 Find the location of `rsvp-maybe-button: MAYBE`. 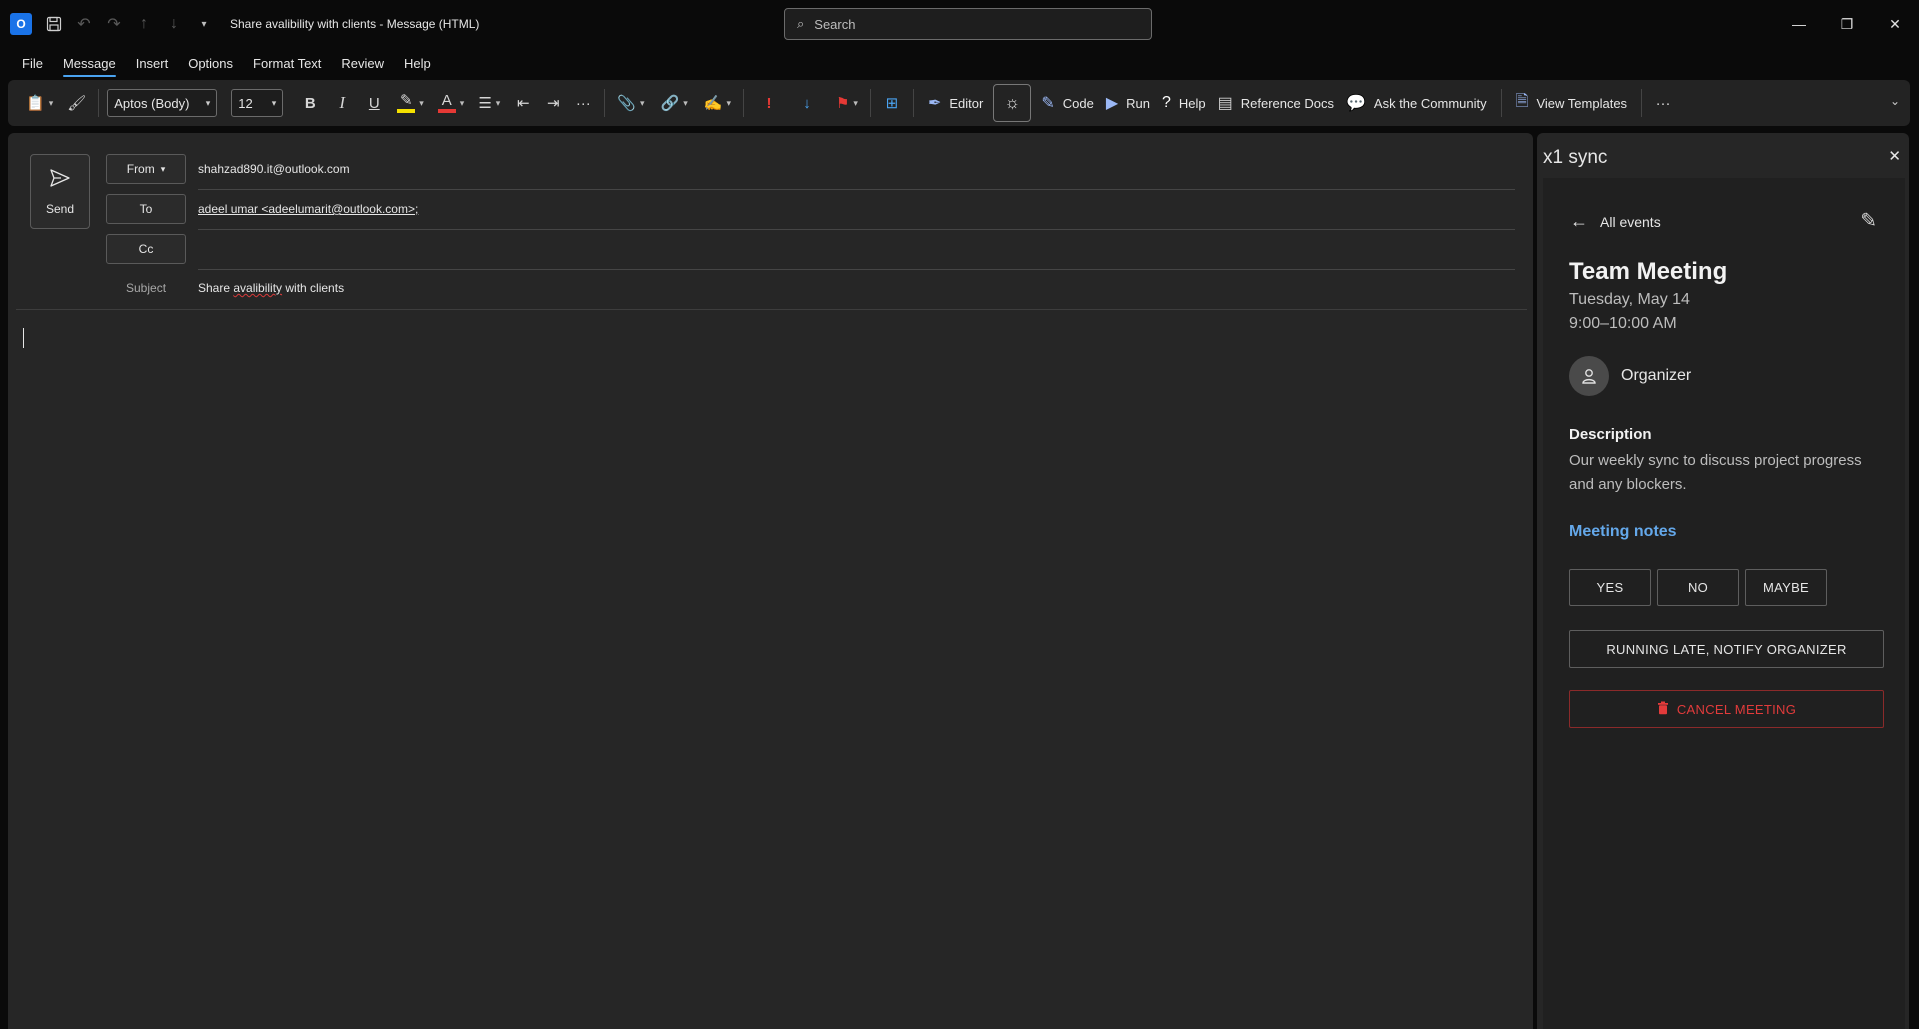

rsvp-maybe-button: MAYBE is located at coordinates (1786, 587).